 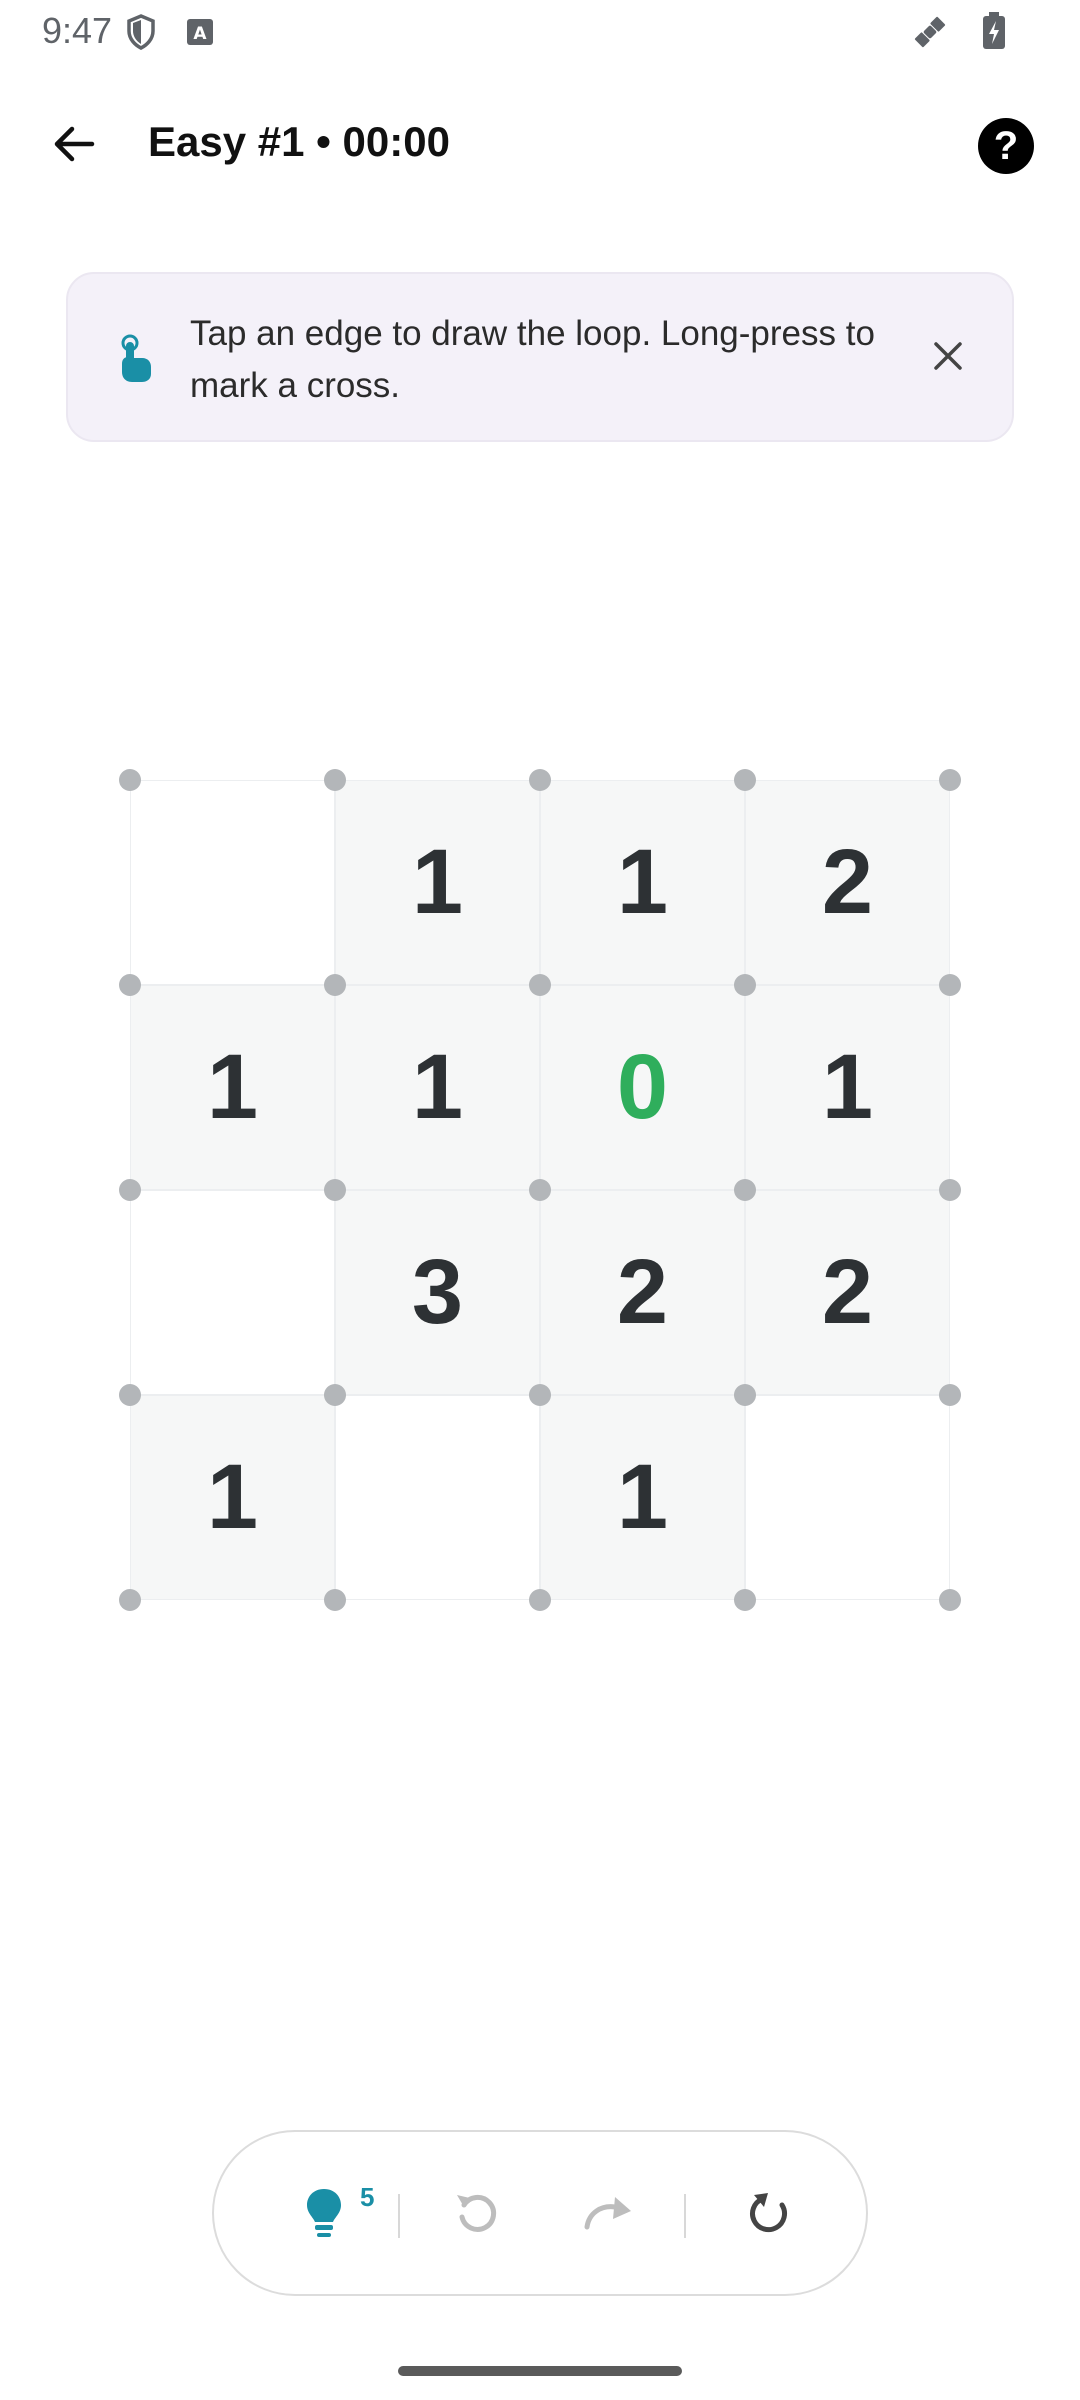 What do you see at coordinates (540, 2213) in the screenshot?
I see `bottom-toolbar: 5` at bounding box center [540, 2213].